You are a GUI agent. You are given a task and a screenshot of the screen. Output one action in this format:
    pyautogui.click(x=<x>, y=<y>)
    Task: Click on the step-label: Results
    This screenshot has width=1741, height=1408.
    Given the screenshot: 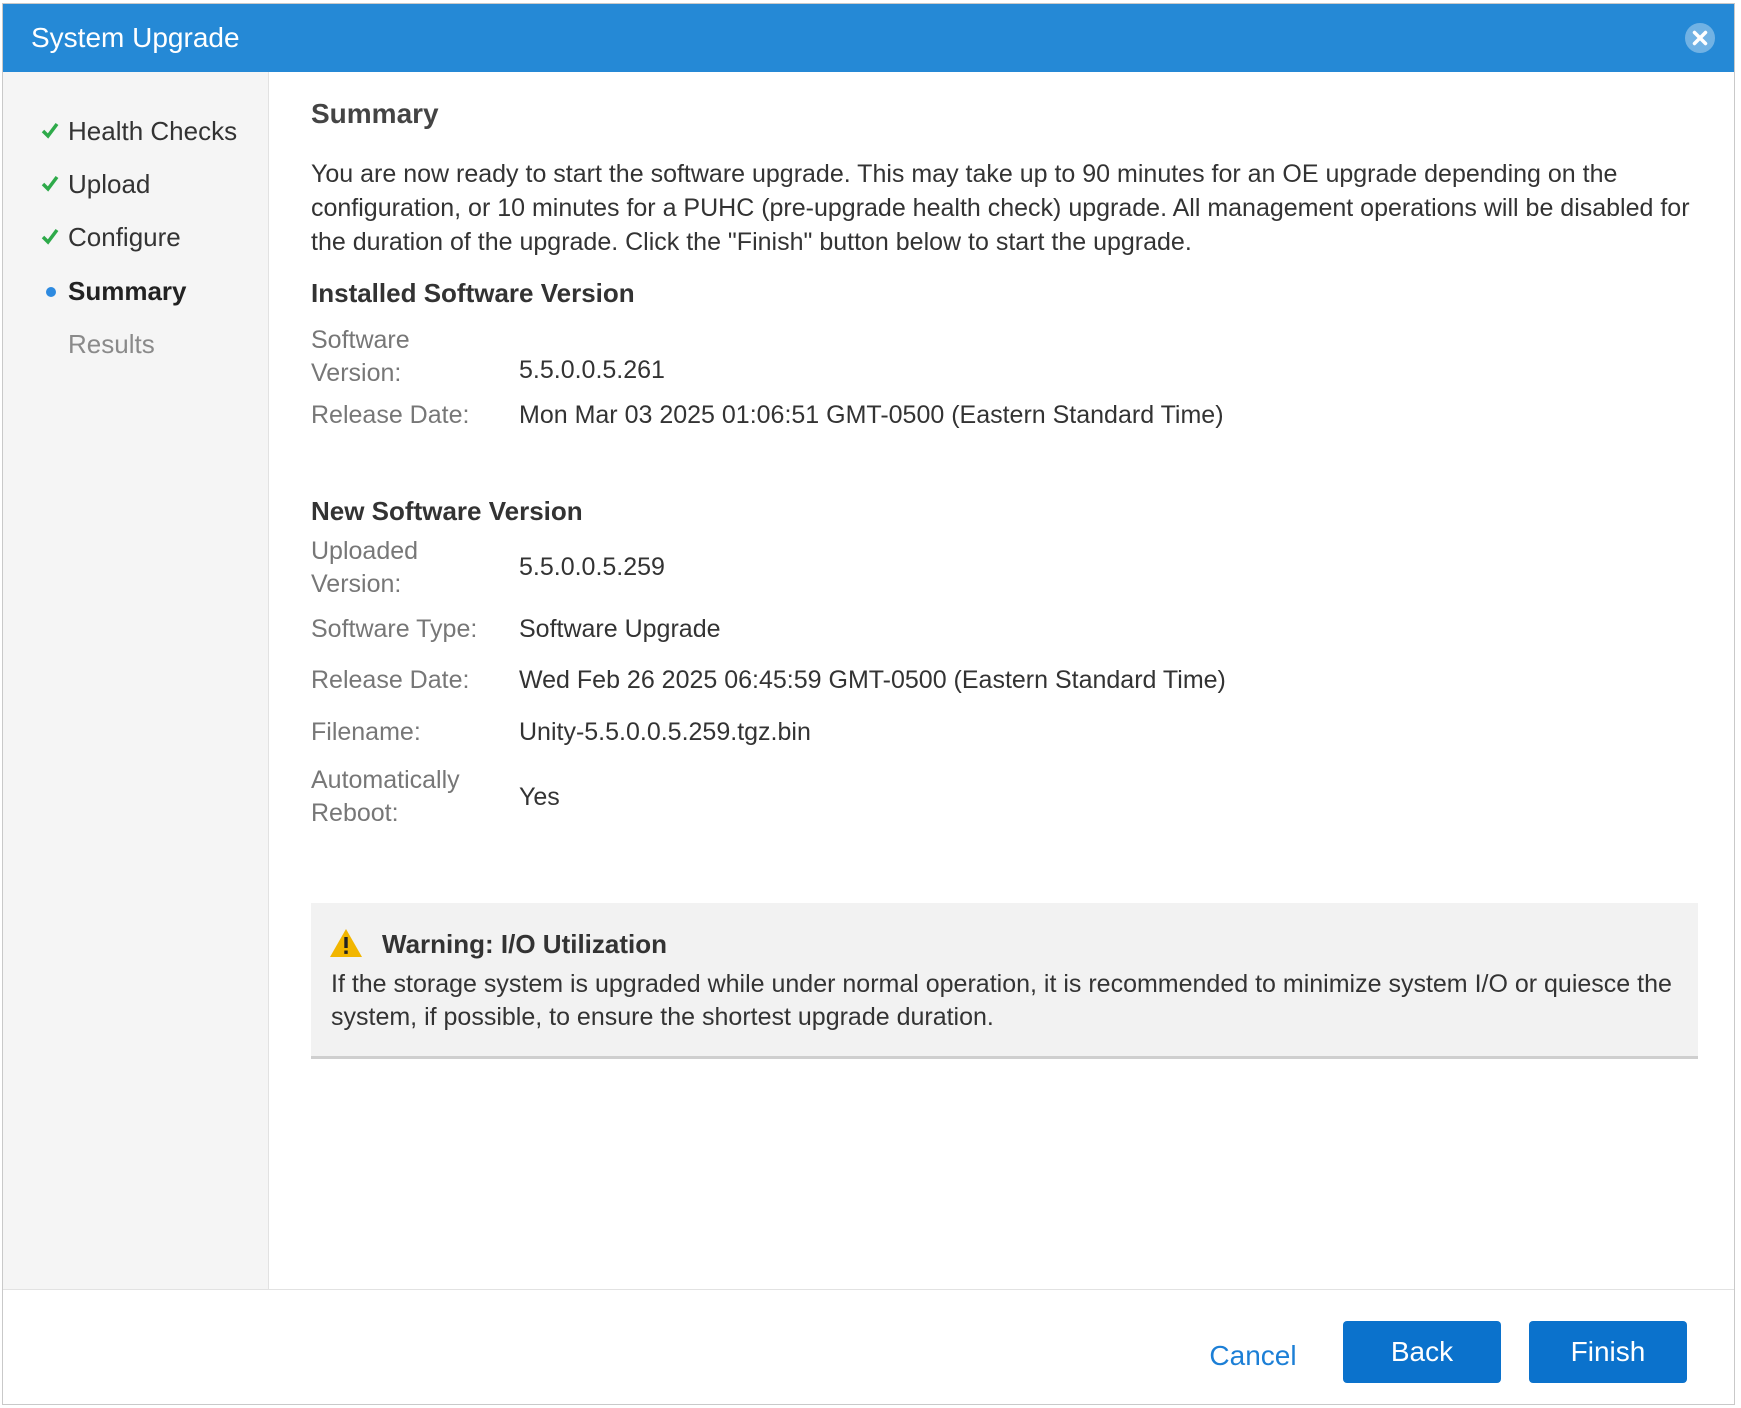 What is the action you would take?
    pyautogui.click(x=111, y=344)
    